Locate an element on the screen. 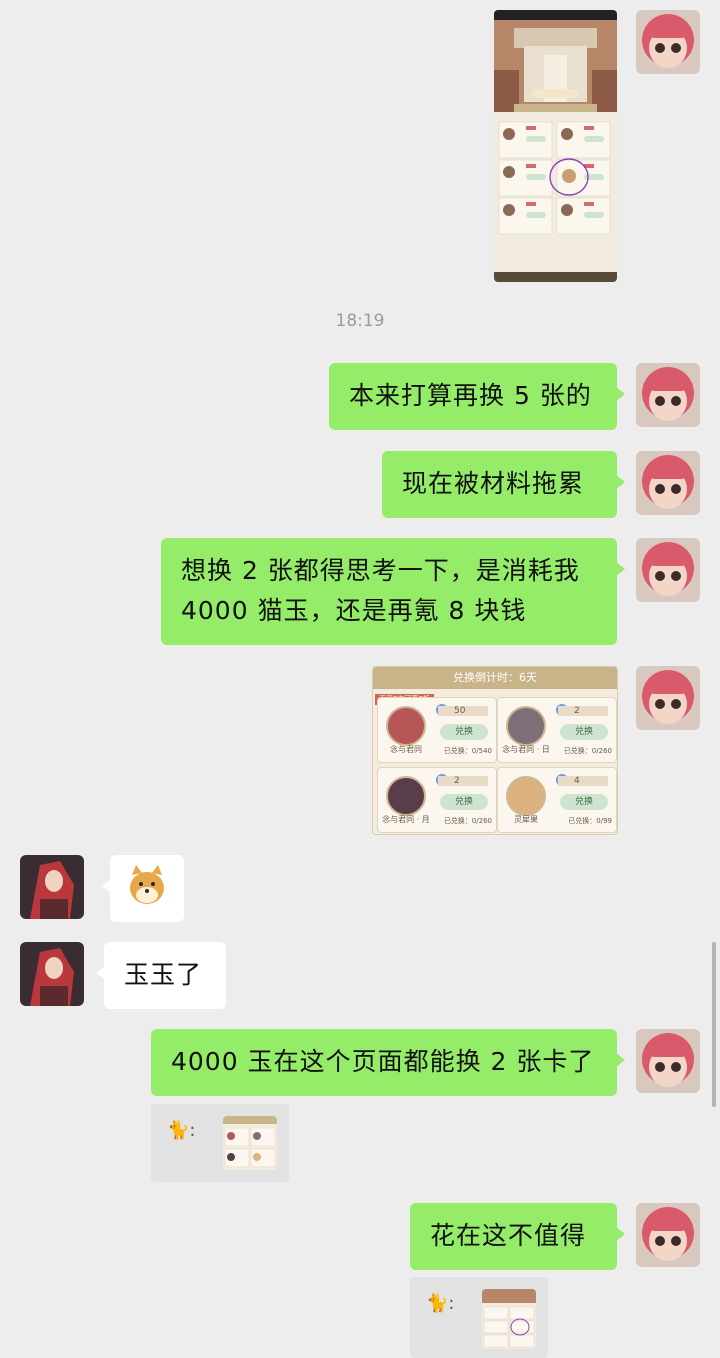  message-bubble: 花在这不值得 is located at coordinates (517, 1236).